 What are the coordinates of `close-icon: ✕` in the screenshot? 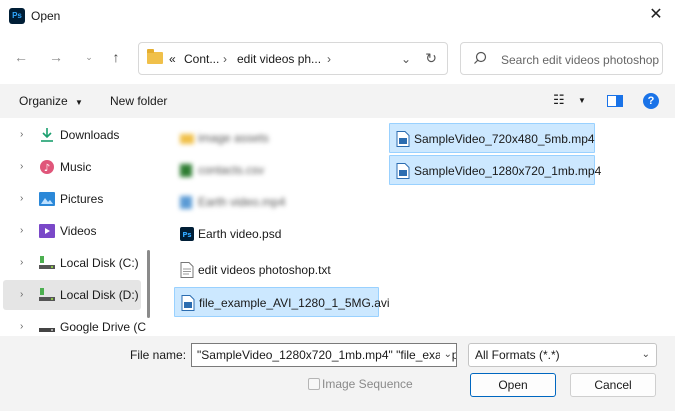 It's located at (656, 15).